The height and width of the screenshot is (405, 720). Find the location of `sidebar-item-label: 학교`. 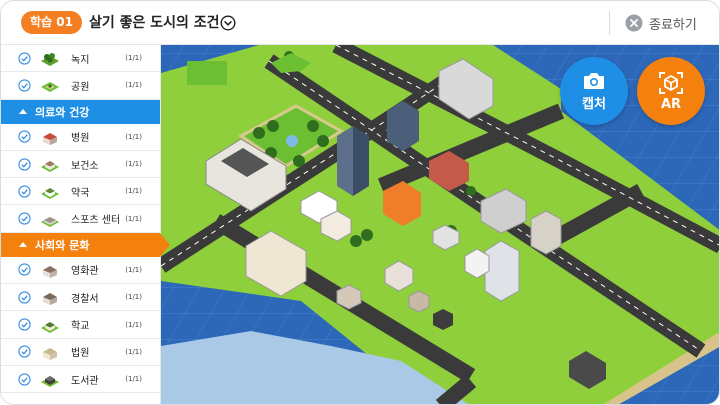

sidebar-item-label: 학교 is located at coordinates (80, 327).